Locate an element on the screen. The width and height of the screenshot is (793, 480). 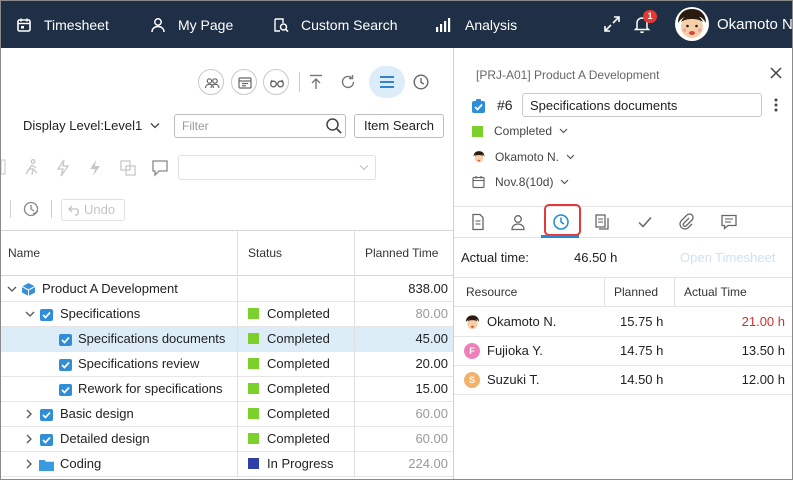
bolt-outline-icon is located at coordinates (63, 168).